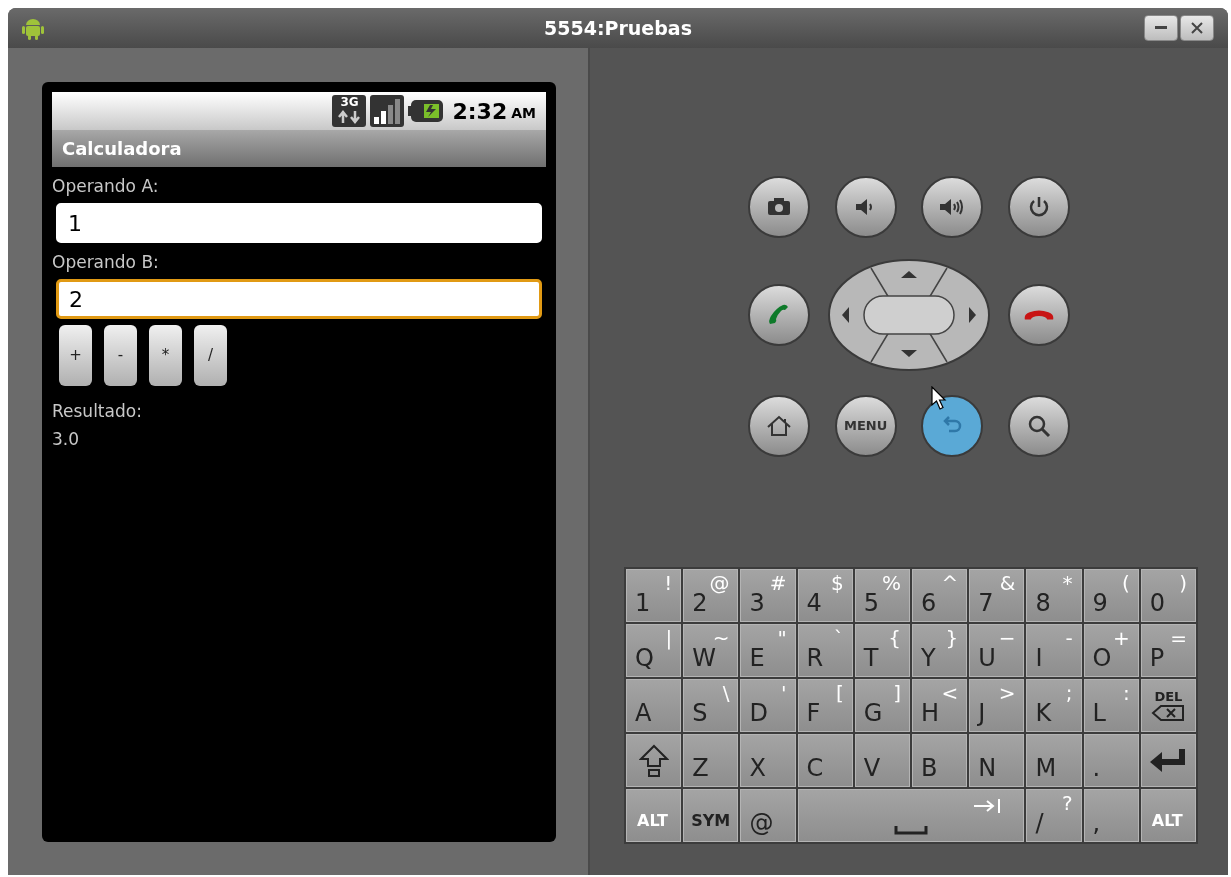 This screenshot has height=877, width=1231. What do you see at coordinates (768, 705) in the screenshot?
I see `keyboard-key: D '` at bounding box center [768, 705].